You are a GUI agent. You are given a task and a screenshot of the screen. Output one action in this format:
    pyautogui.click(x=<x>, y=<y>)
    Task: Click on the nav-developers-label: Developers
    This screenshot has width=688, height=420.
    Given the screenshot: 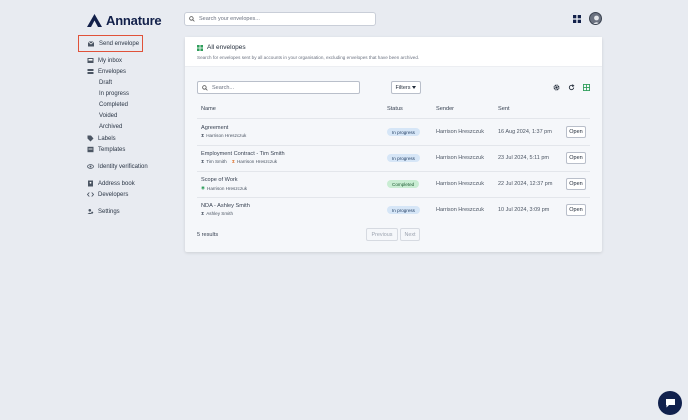 What is the action you would take?
    pyautogui.click(x=113, y=194)
    